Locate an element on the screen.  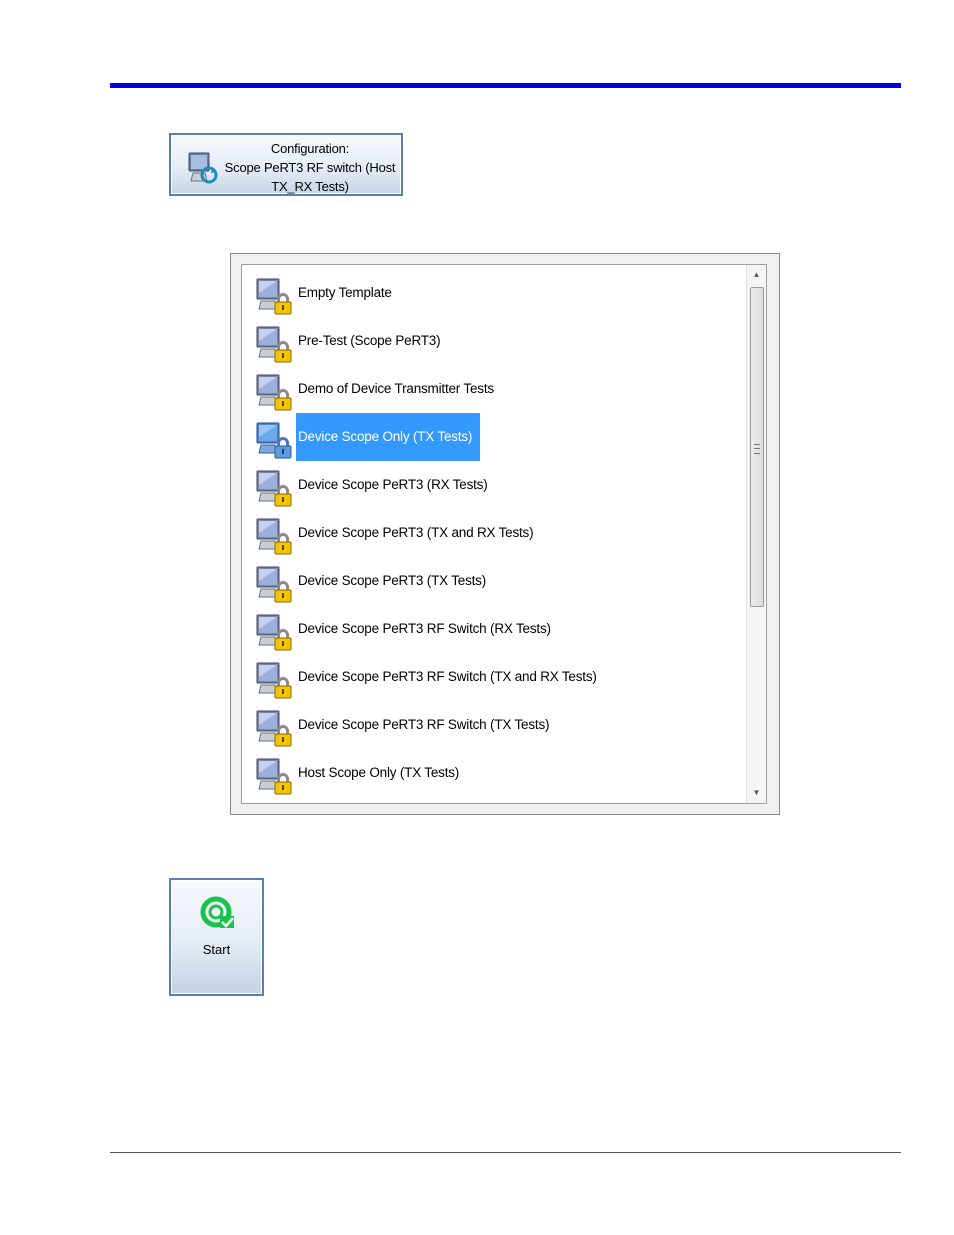
list-item: Empty Template is located at coordinates (494, 293).